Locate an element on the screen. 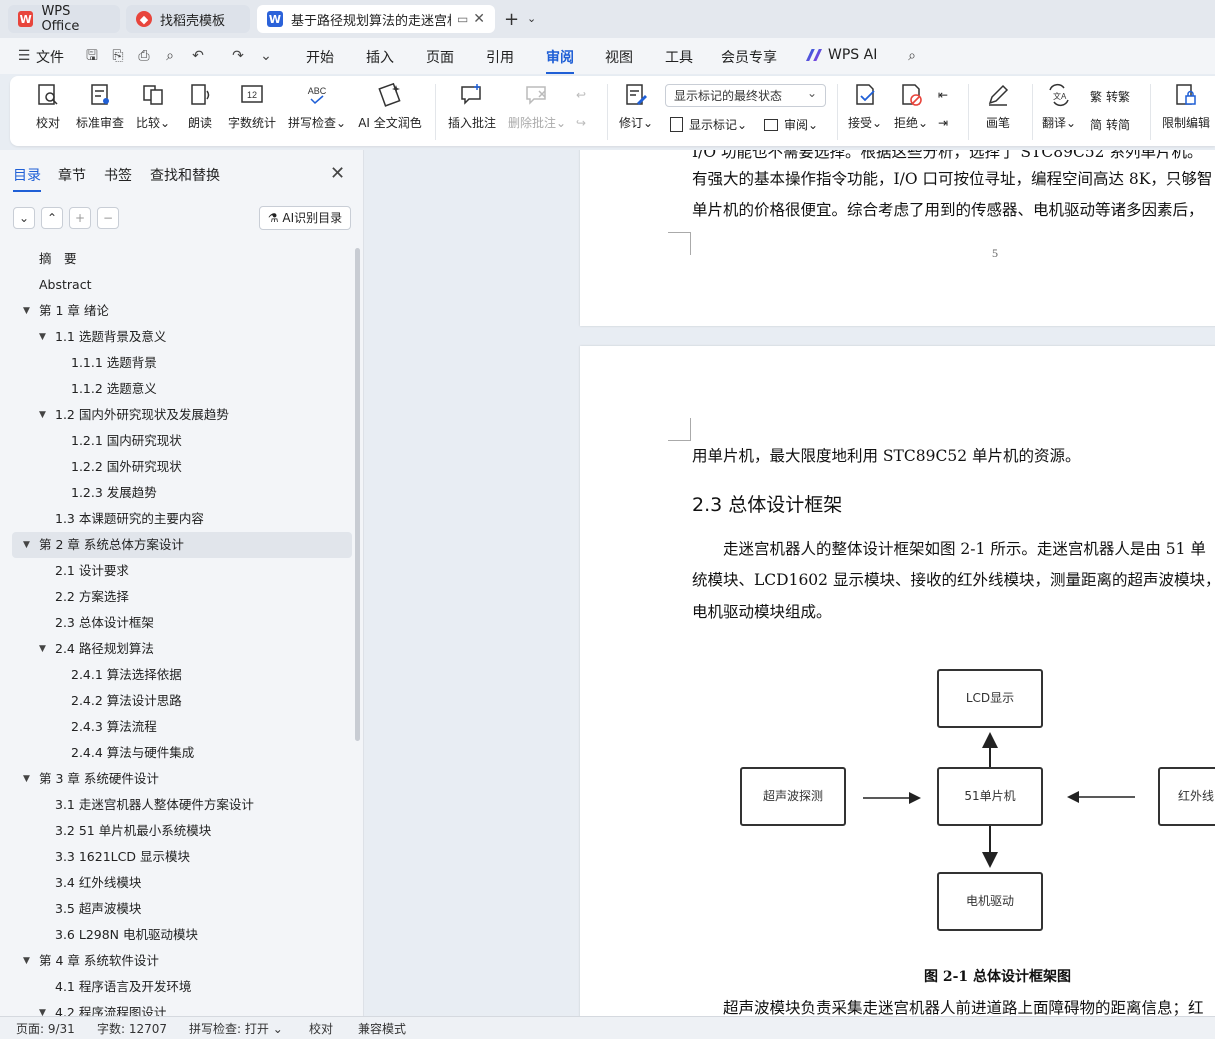  menu-file: 文件 is located at coordinates (50, 57).